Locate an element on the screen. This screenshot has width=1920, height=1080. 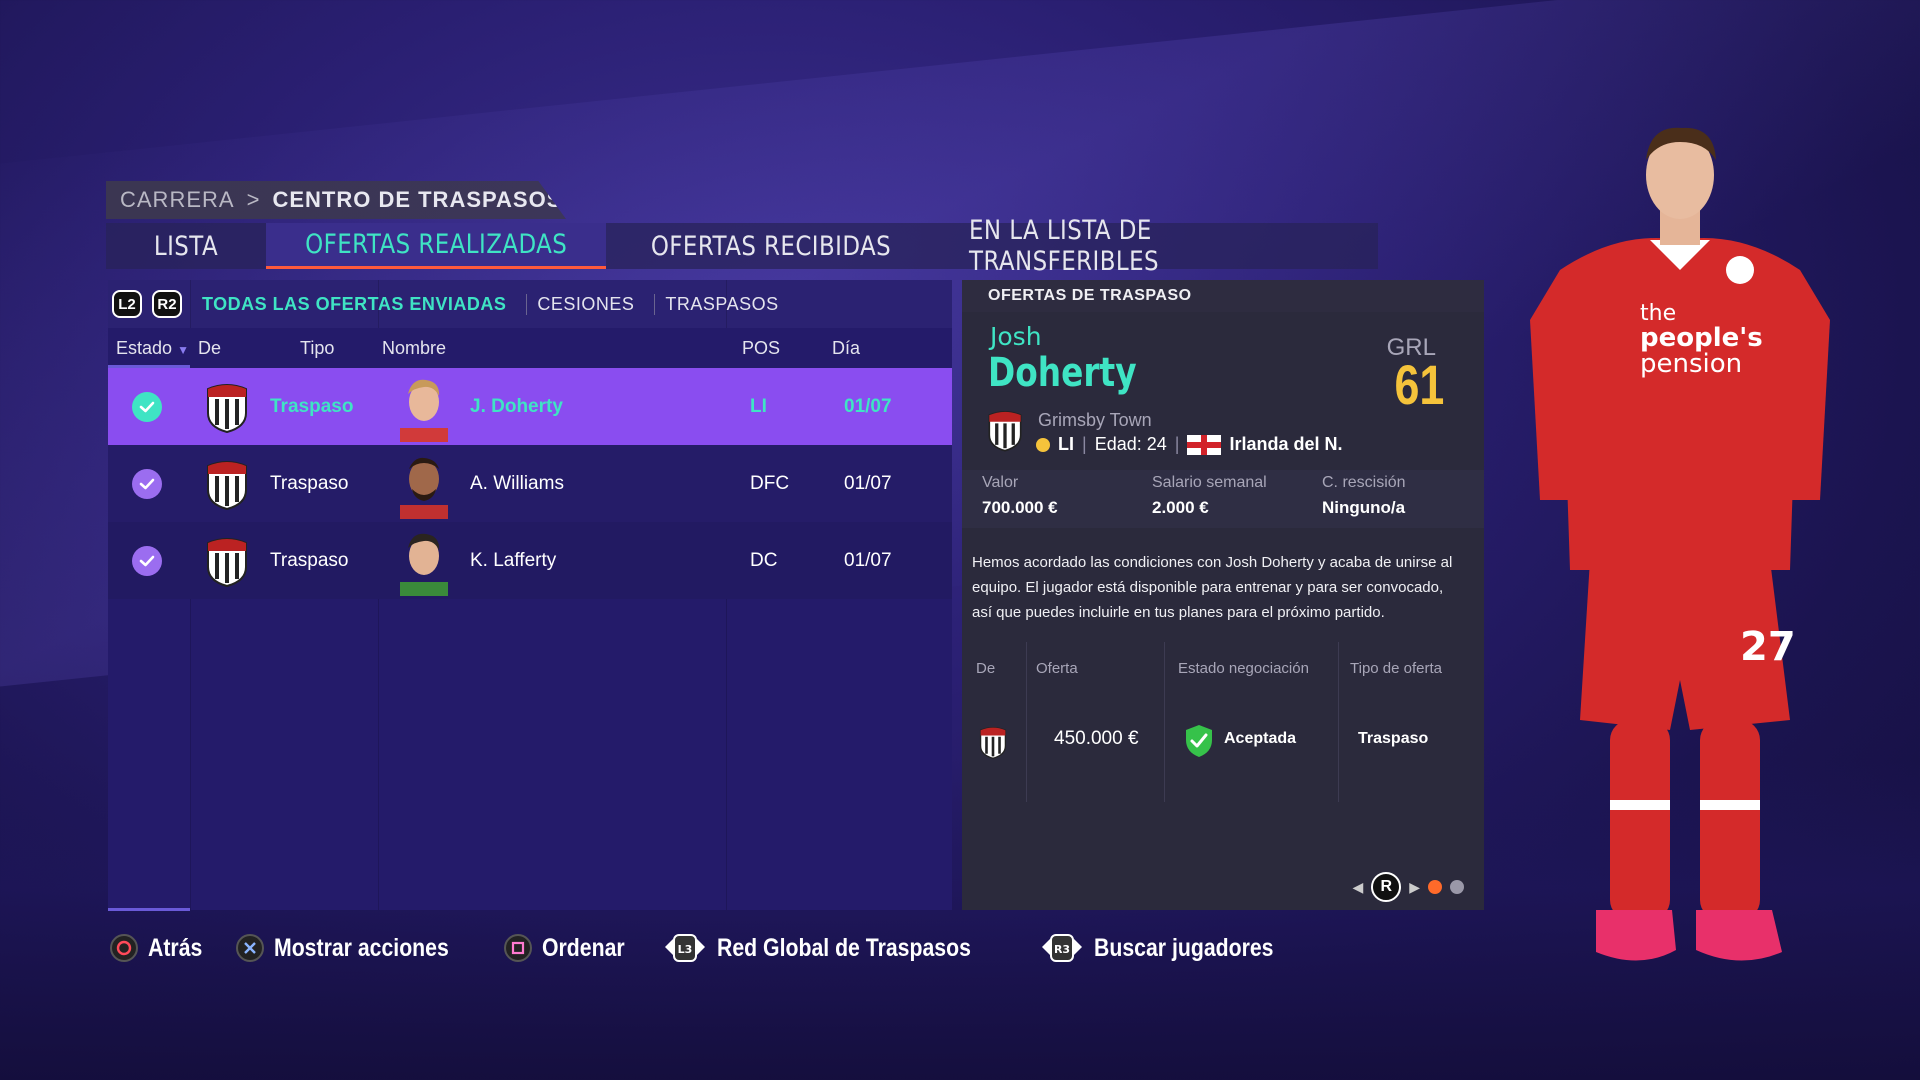
stat-label: C. rescisión is located at coordinates (1364, 482).